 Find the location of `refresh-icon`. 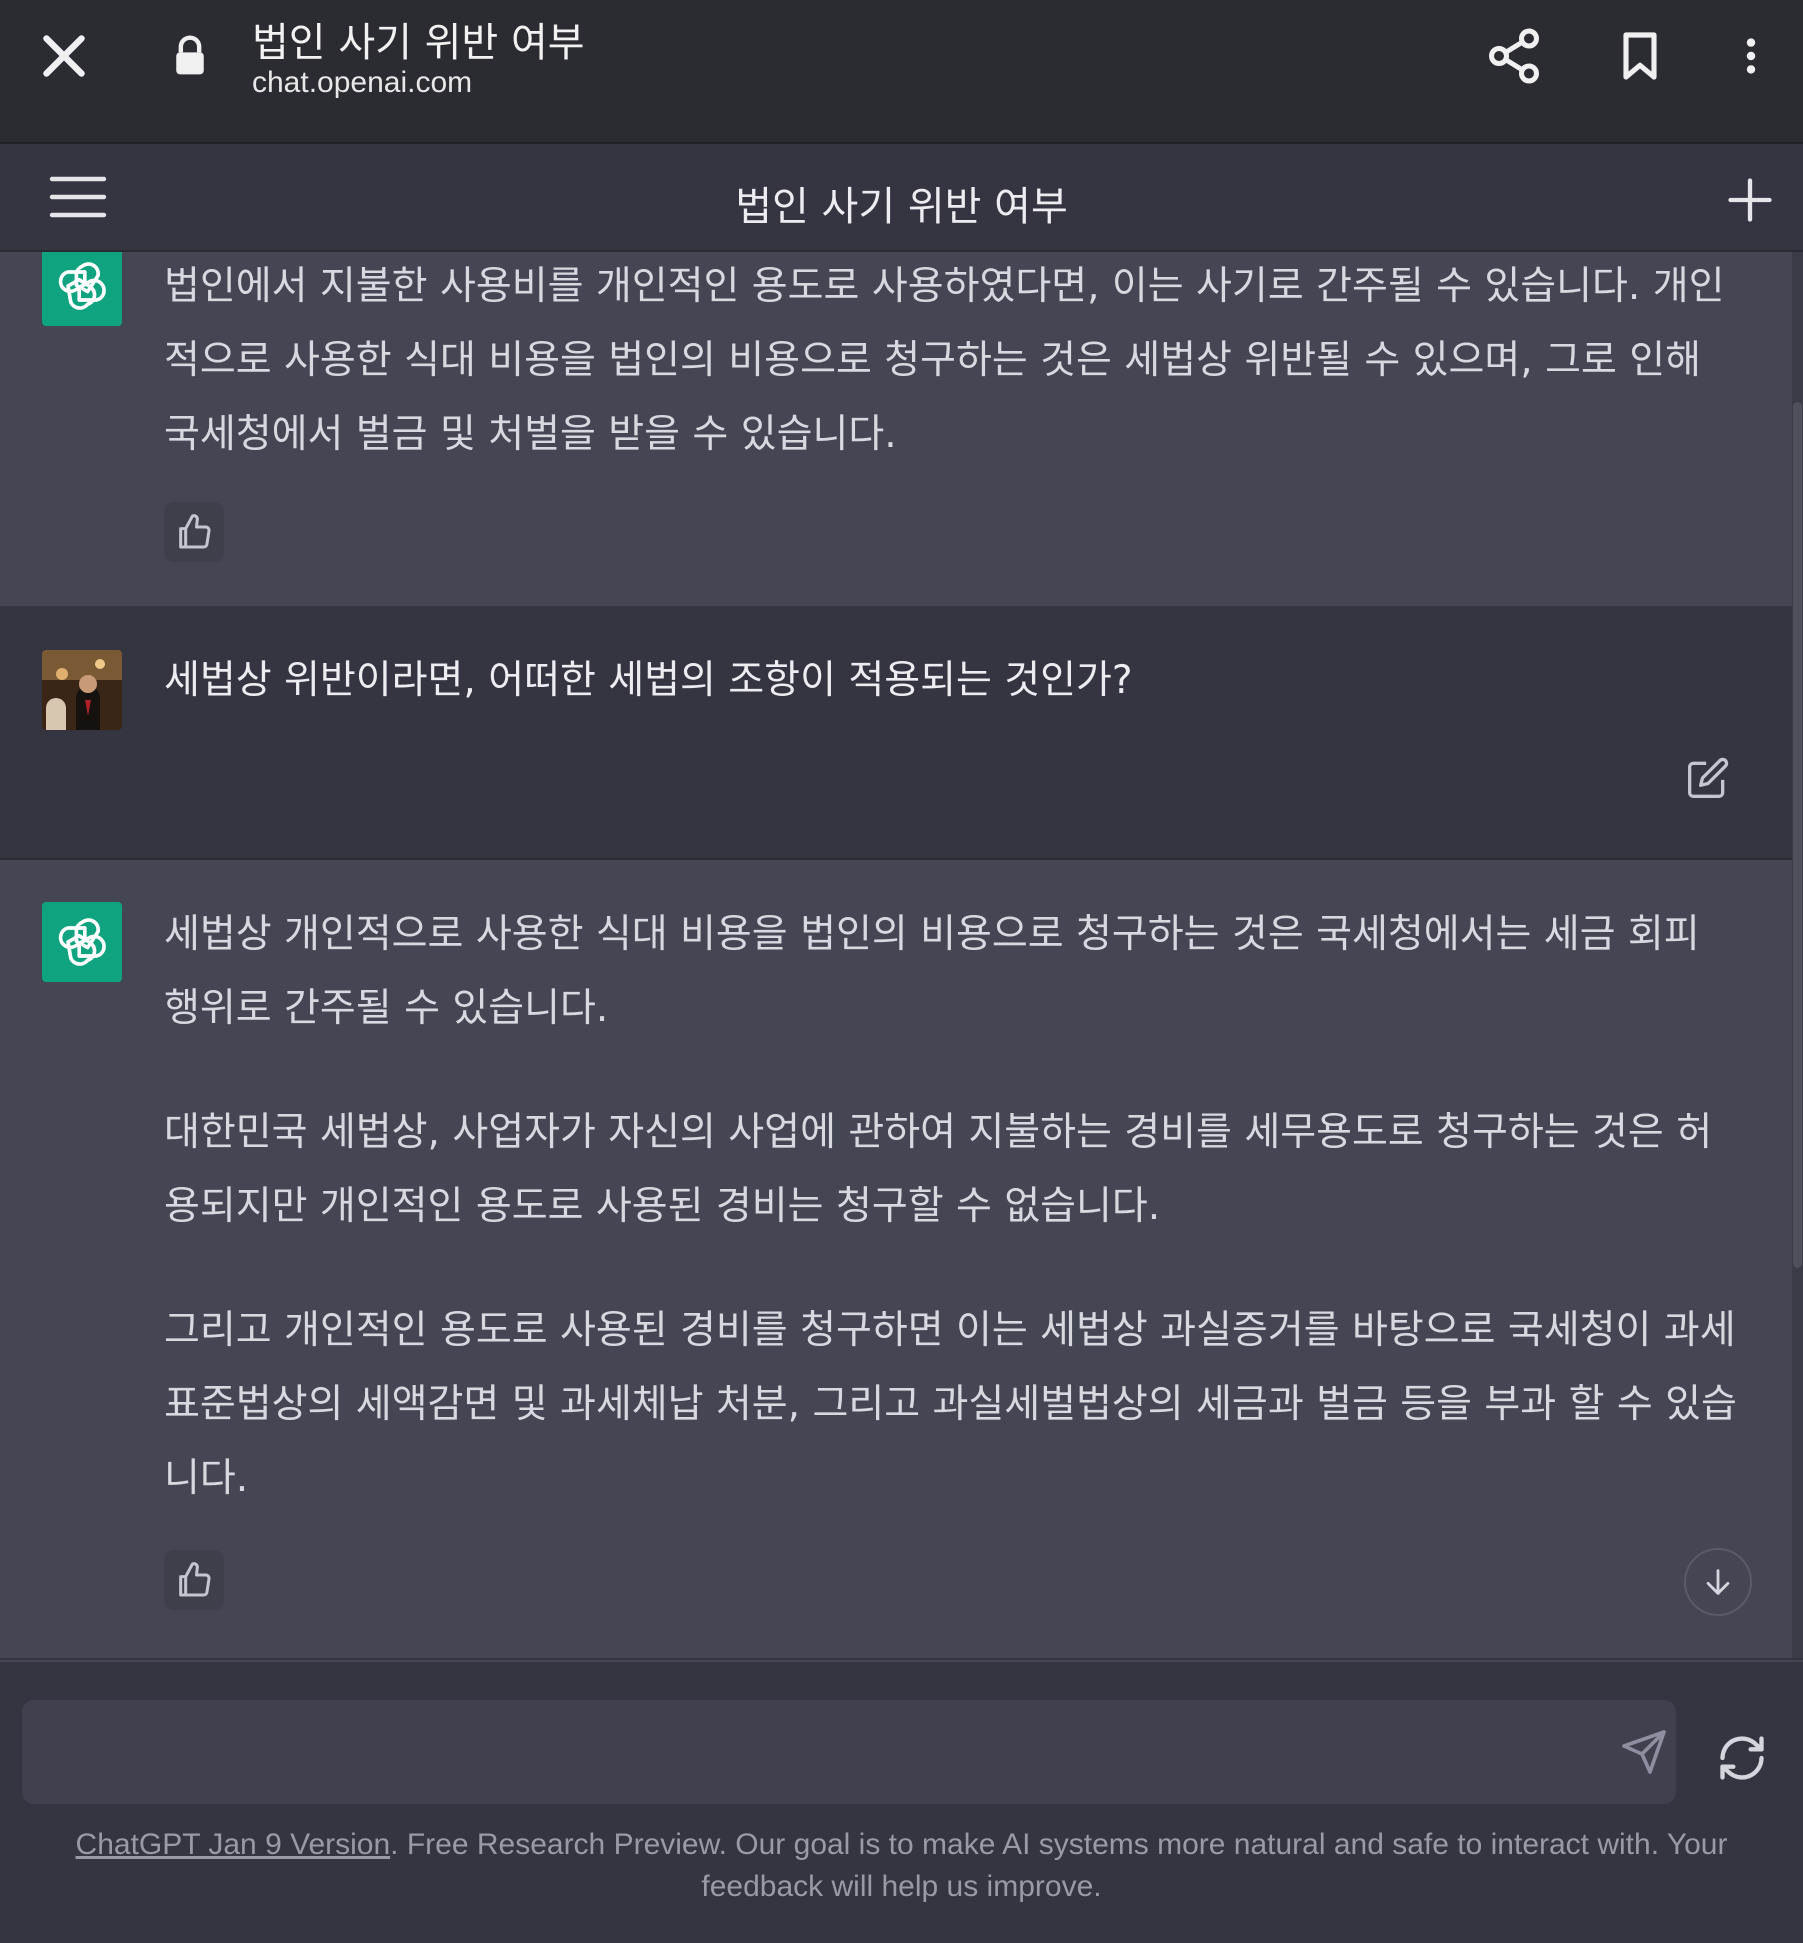

refresh-icon is located at coordinates (1742, 1758).